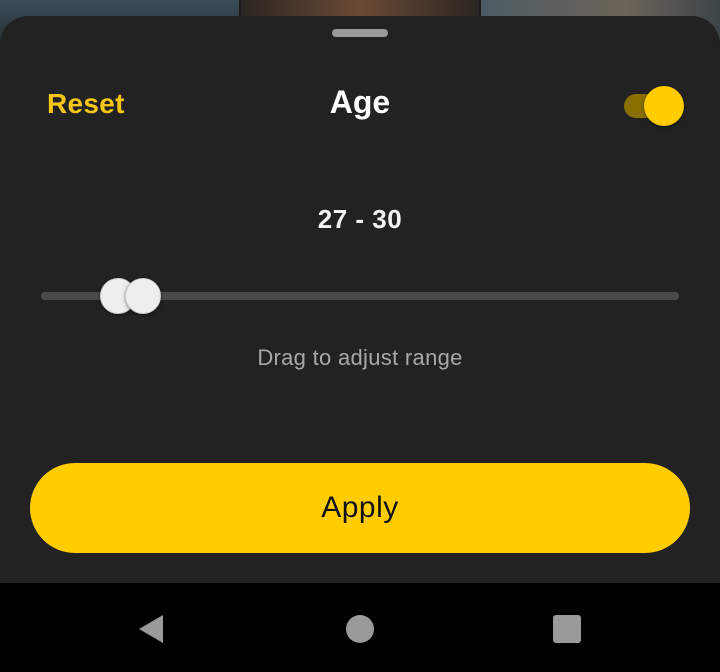  I want to click on age-filter-toggle, so click(654, 106).